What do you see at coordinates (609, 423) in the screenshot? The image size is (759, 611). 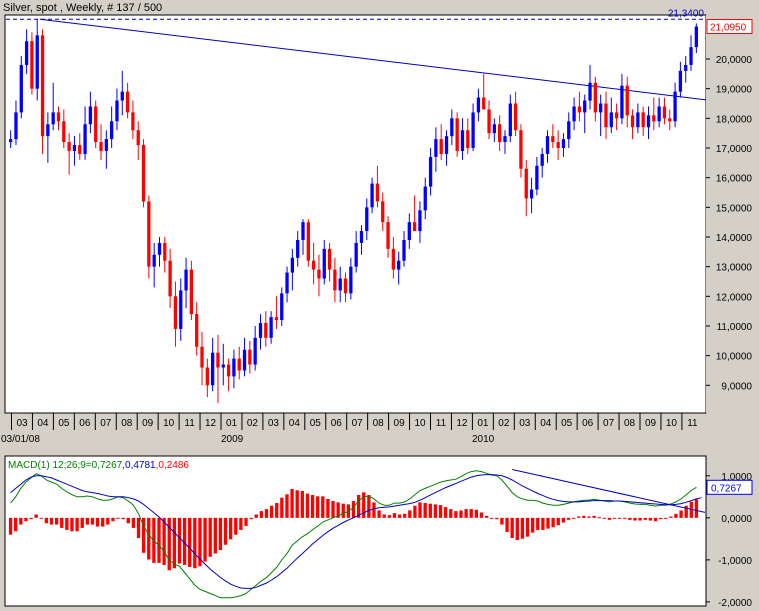 I see `month-tick-label: 07` at bounding box center [609, 423].